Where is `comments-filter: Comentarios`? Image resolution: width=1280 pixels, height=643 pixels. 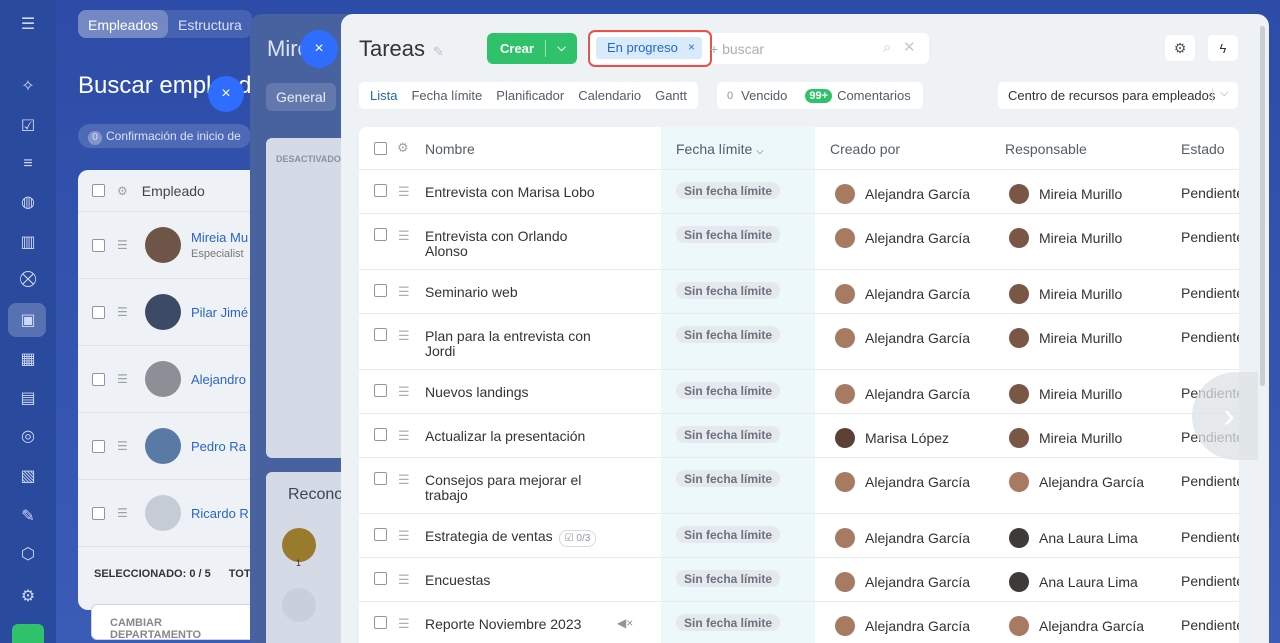 comments-filter: Comentarios is located at coordinates (874, 95).